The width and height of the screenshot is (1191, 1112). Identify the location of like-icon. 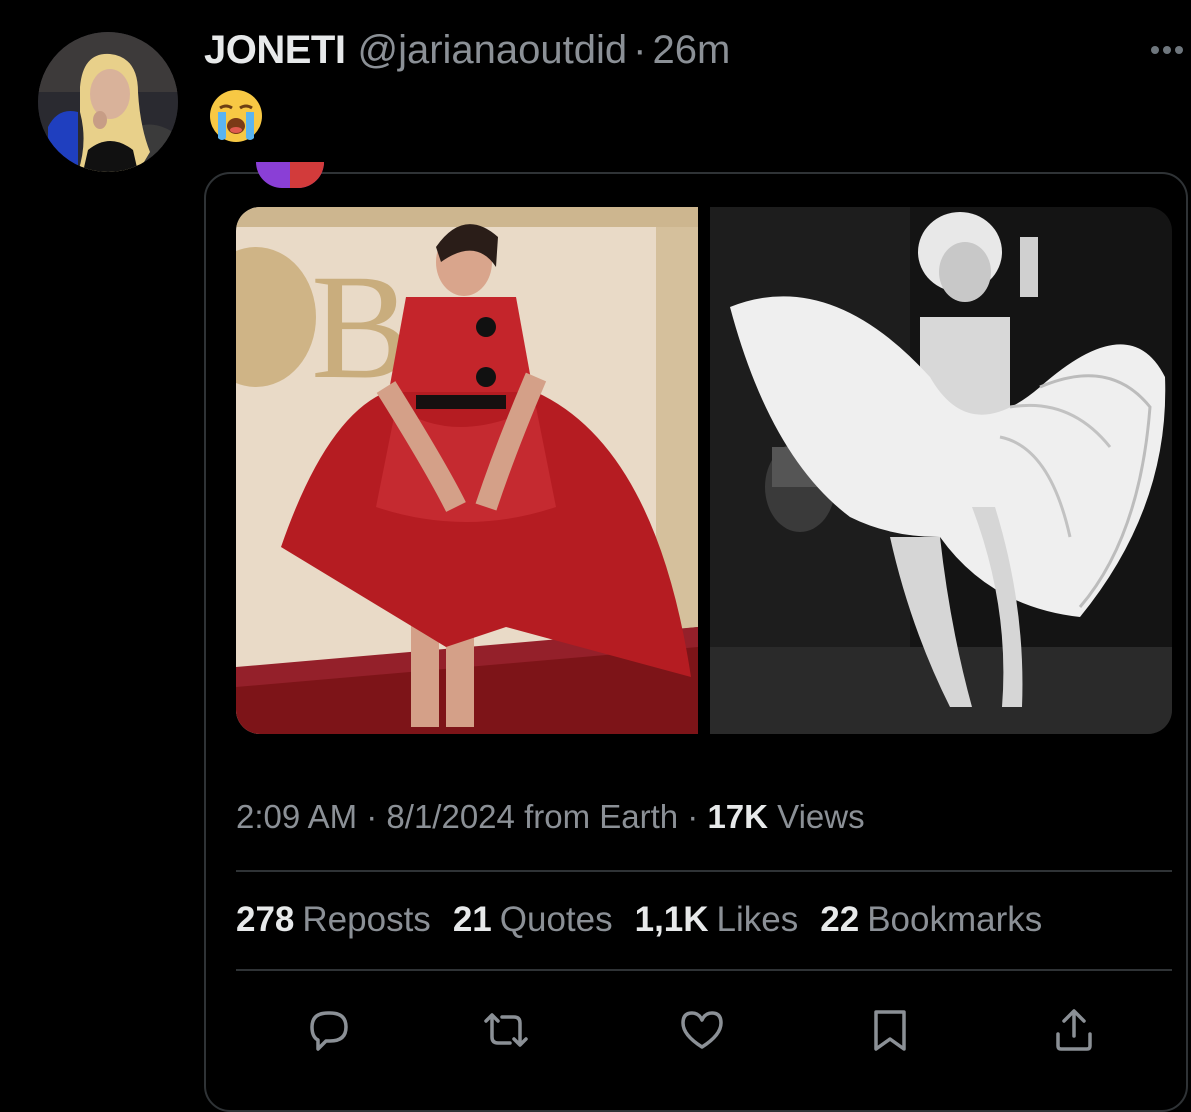
(702, 1030).